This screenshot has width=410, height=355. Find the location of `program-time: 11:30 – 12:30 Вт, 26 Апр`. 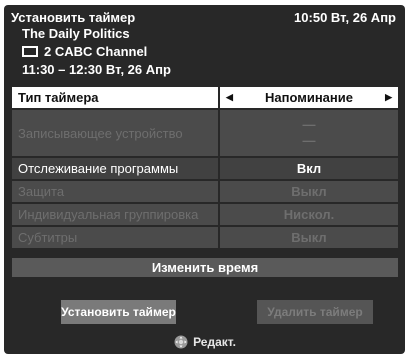

program-time: 11:30 – 12:30 Вт, 26 Апр is located at coordinates (96, 69).